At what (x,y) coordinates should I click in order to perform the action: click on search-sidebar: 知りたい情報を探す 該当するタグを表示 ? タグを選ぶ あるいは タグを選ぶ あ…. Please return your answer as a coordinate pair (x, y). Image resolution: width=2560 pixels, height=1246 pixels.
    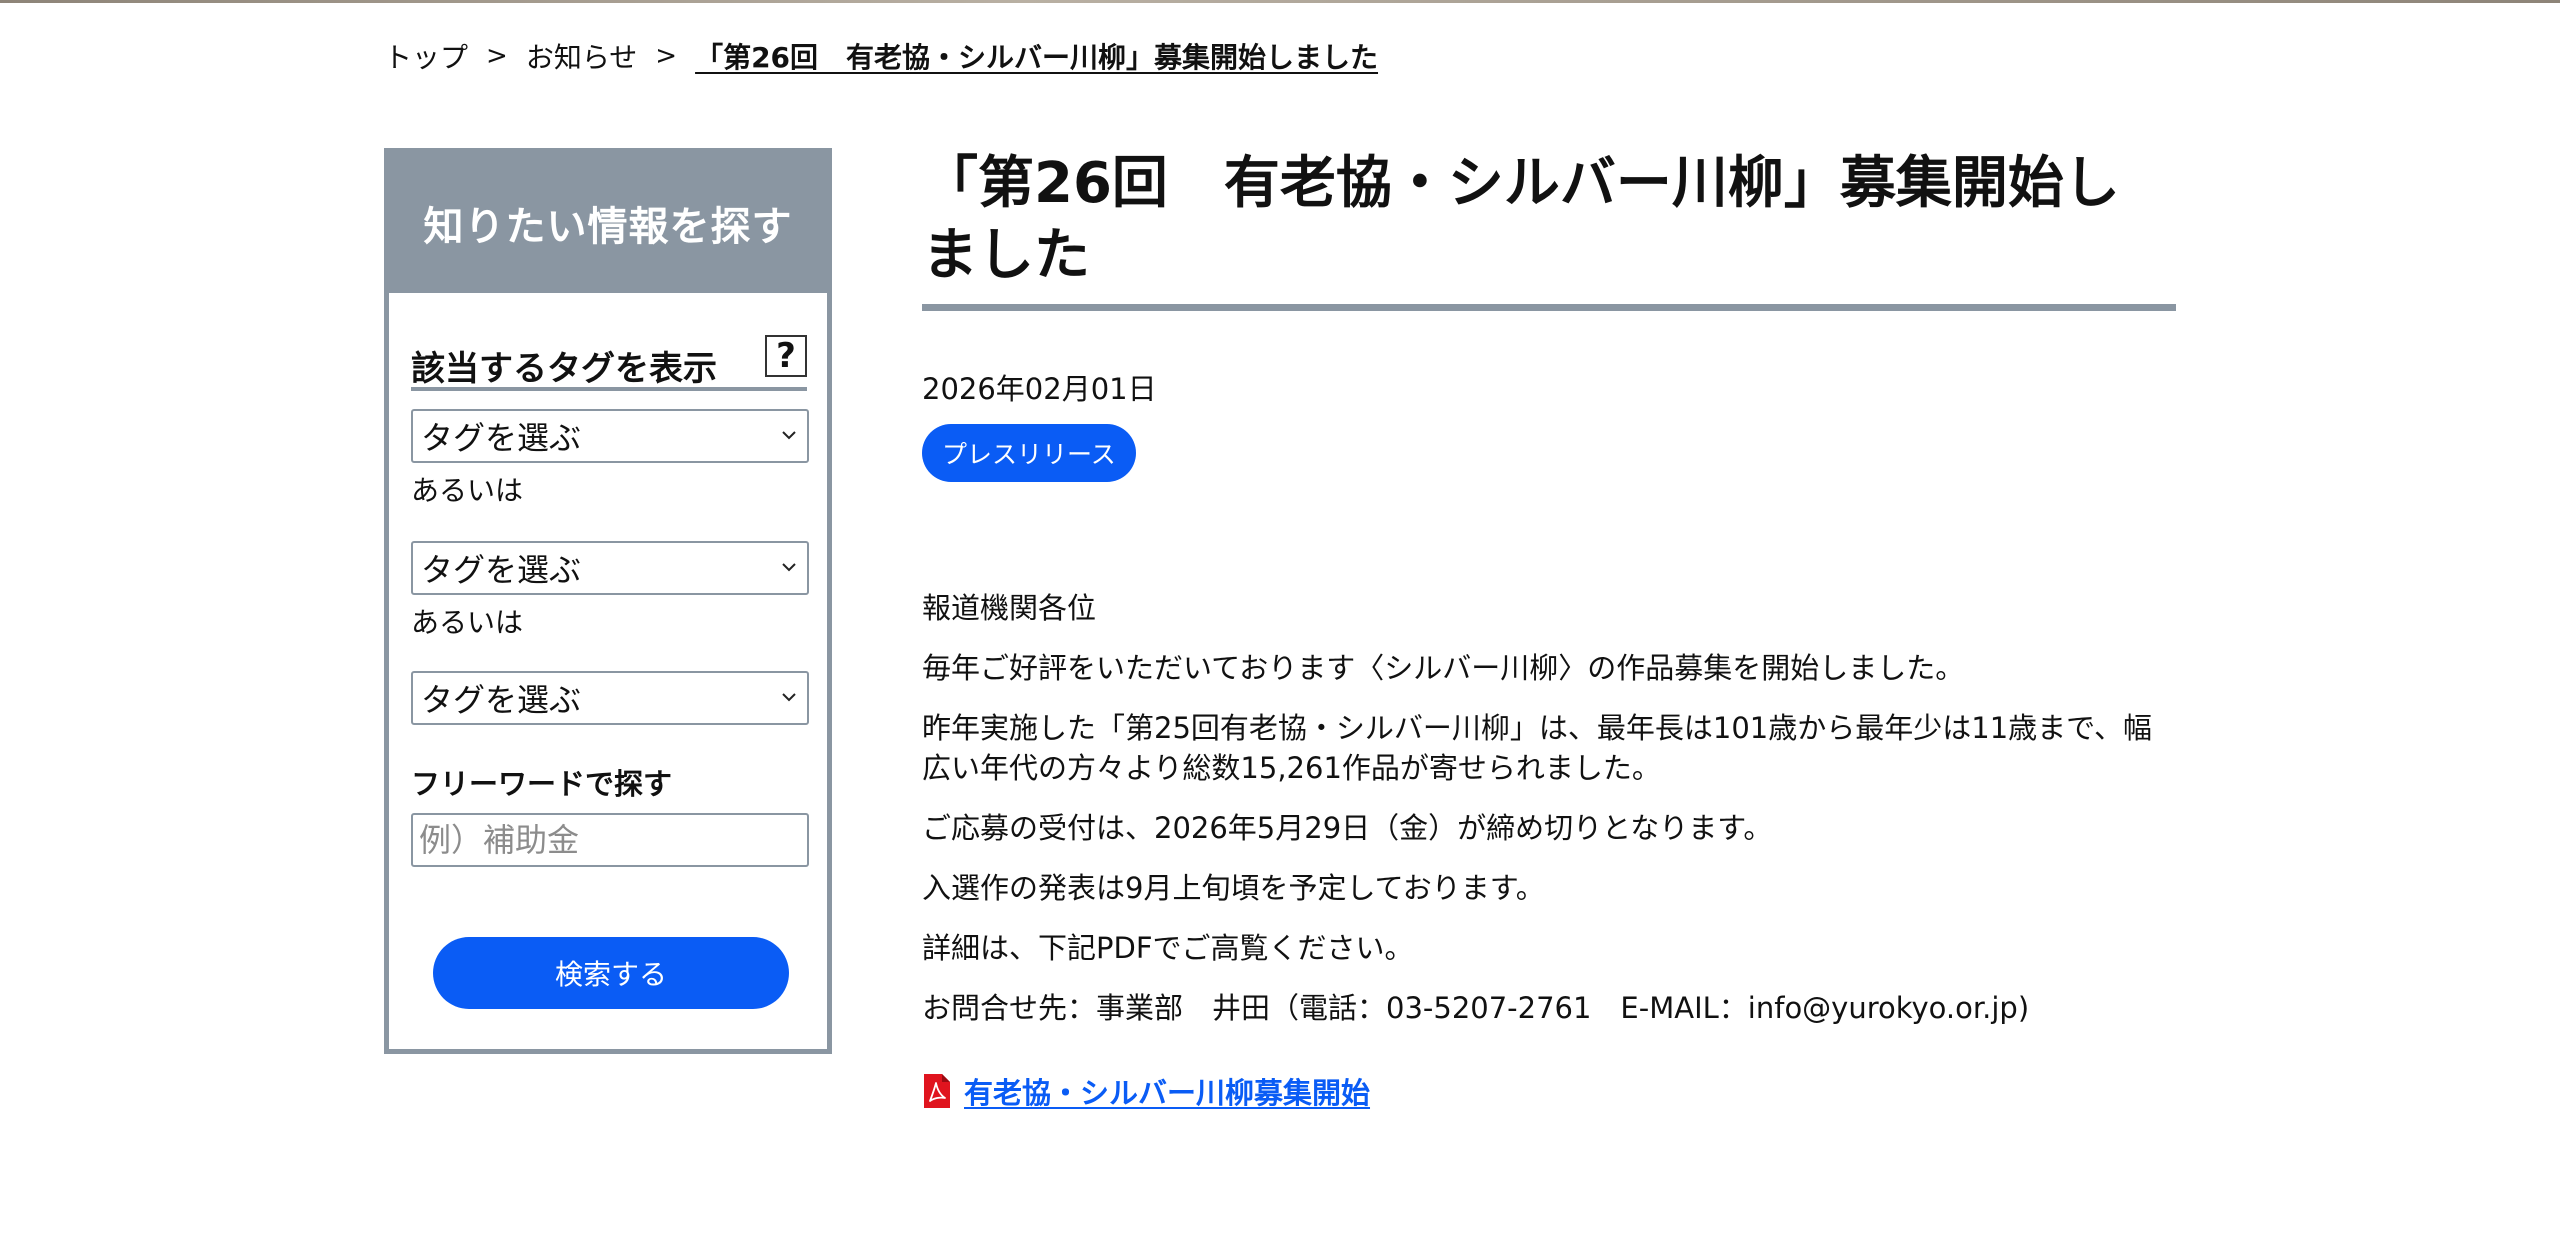
    Looking at the image, I should click on (608, 601).